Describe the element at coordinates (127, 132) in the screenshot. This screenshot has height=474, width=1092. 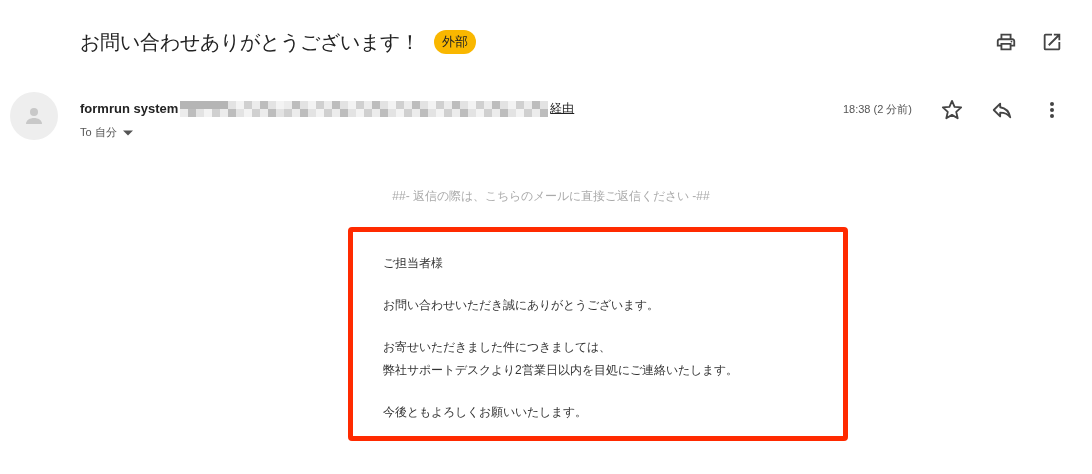
I see `caret-icon` at that location.